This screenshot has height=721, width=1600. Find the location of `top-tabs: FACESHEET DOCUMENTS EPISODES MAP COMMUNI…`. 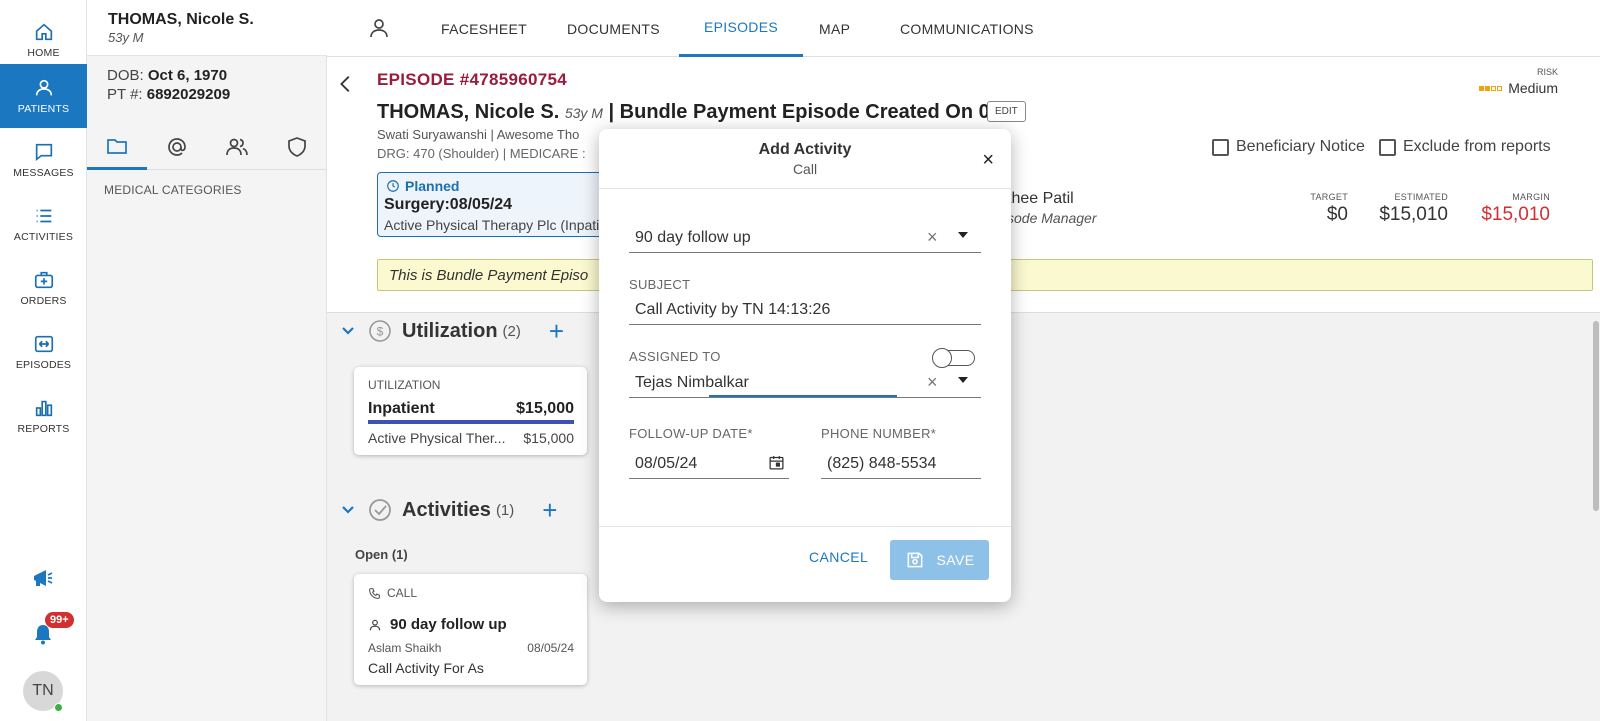

top-tabs: FACESHEET DOCUMENTS EPISODES MAP COMMUNI… is located at coordinates (963, 28).